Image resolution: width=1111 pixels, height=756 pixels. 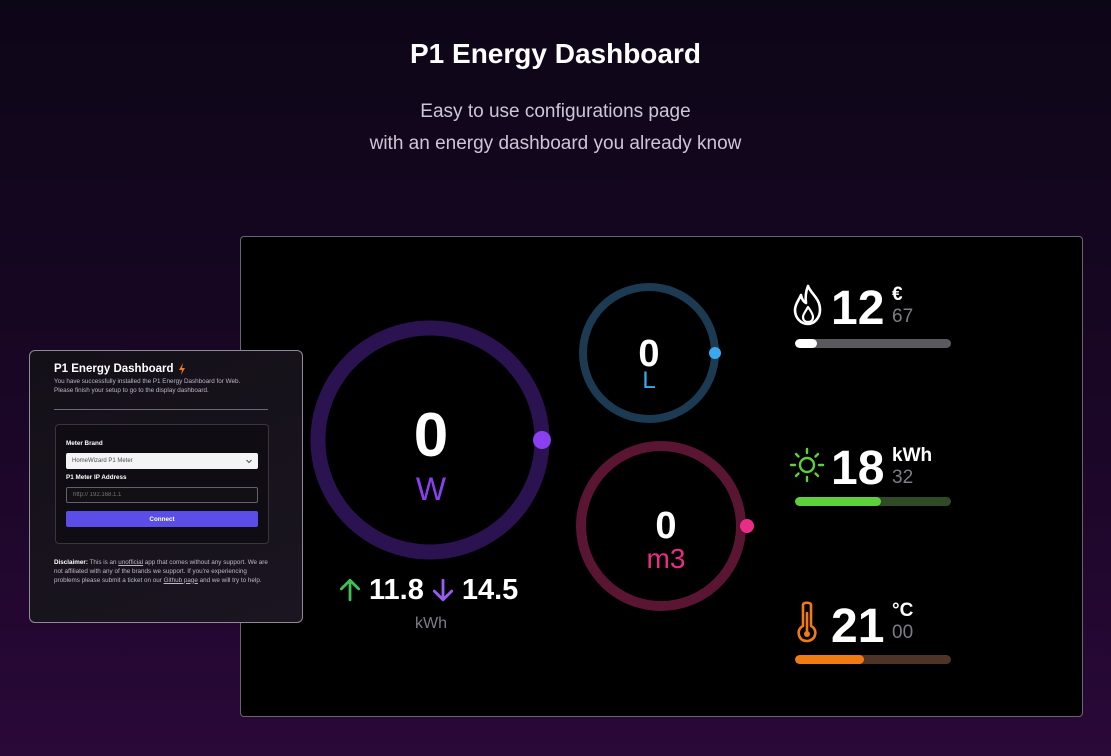 I want to click on stat-solar-bar, so click(x=873, y=501).